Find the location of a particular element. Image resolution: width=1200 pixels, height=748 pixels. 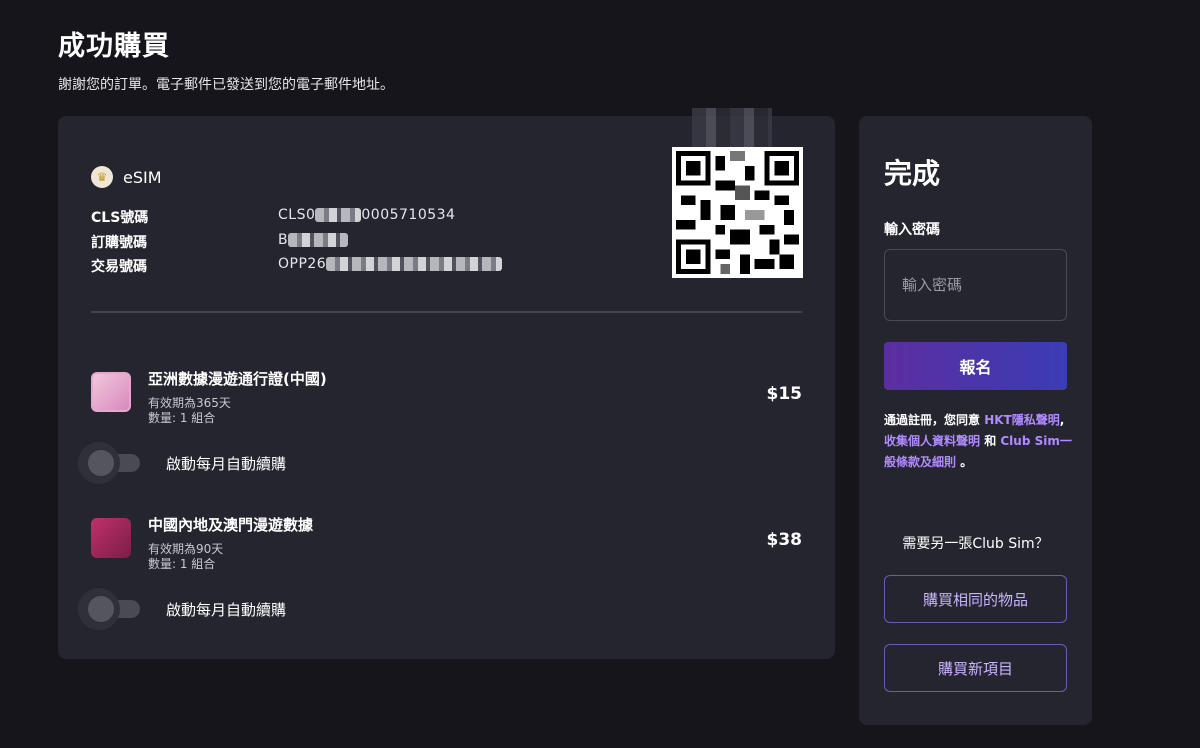

qr-code-icon is located at coordinates (737, 212).